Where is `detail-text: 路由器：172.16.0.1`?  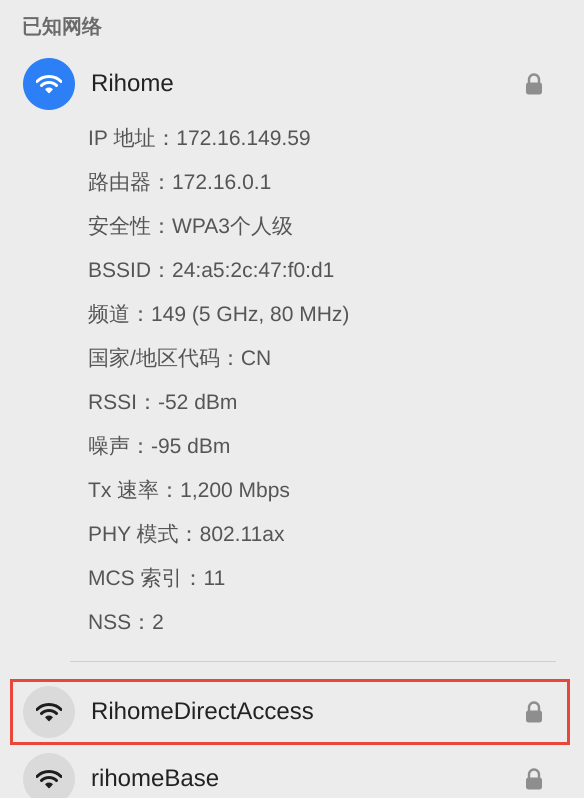
detail-text: 路由器：172.16.0.1 is located at coordinates (179, 183).